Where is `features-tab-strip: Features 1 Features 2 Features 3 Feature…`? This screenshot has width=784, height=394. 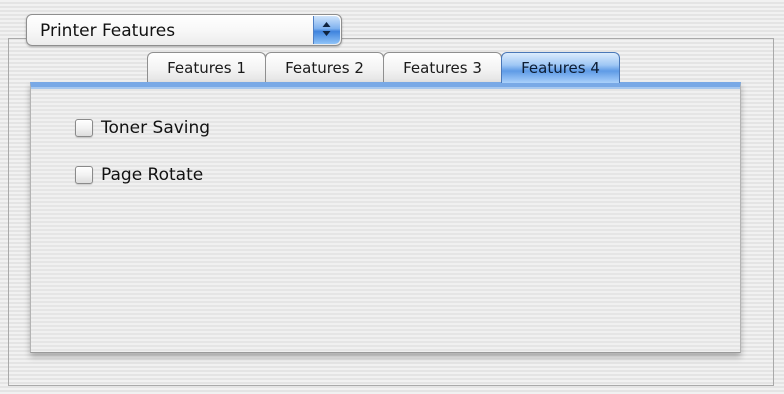 features-tab-strip: Features 1 Features 2 Features 3 Feature… is located at coordinates (383, 67).